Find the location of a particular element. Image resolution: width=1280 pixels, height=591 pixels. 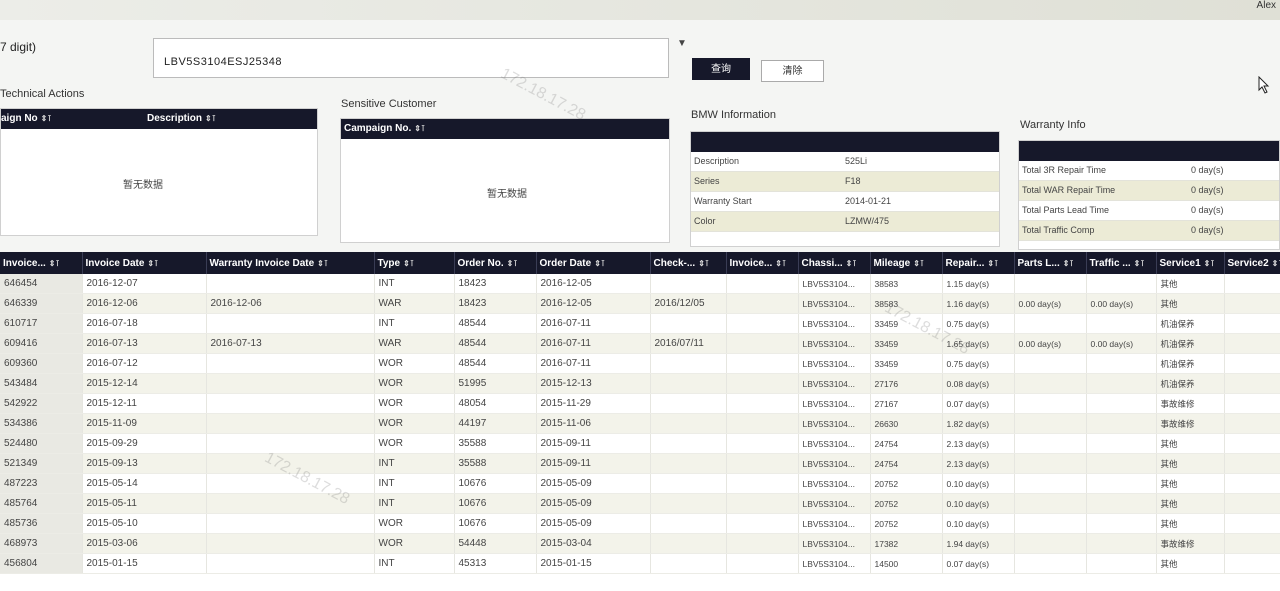

grid-column-header: Service2⇕⊺ is located at coordinates (1252, 263).